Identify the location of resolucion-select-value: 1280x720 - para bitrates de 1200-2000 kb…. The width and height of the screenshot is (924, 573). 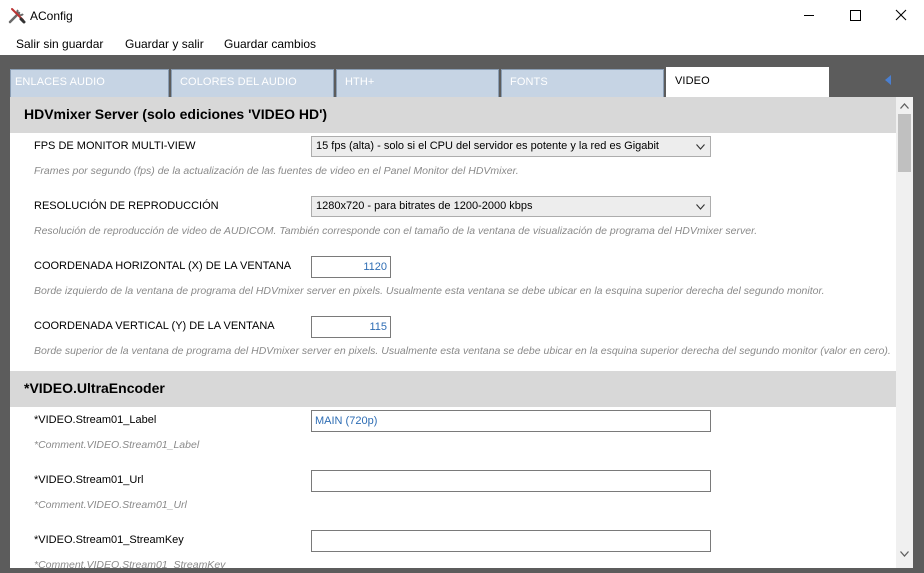
(424, 206).